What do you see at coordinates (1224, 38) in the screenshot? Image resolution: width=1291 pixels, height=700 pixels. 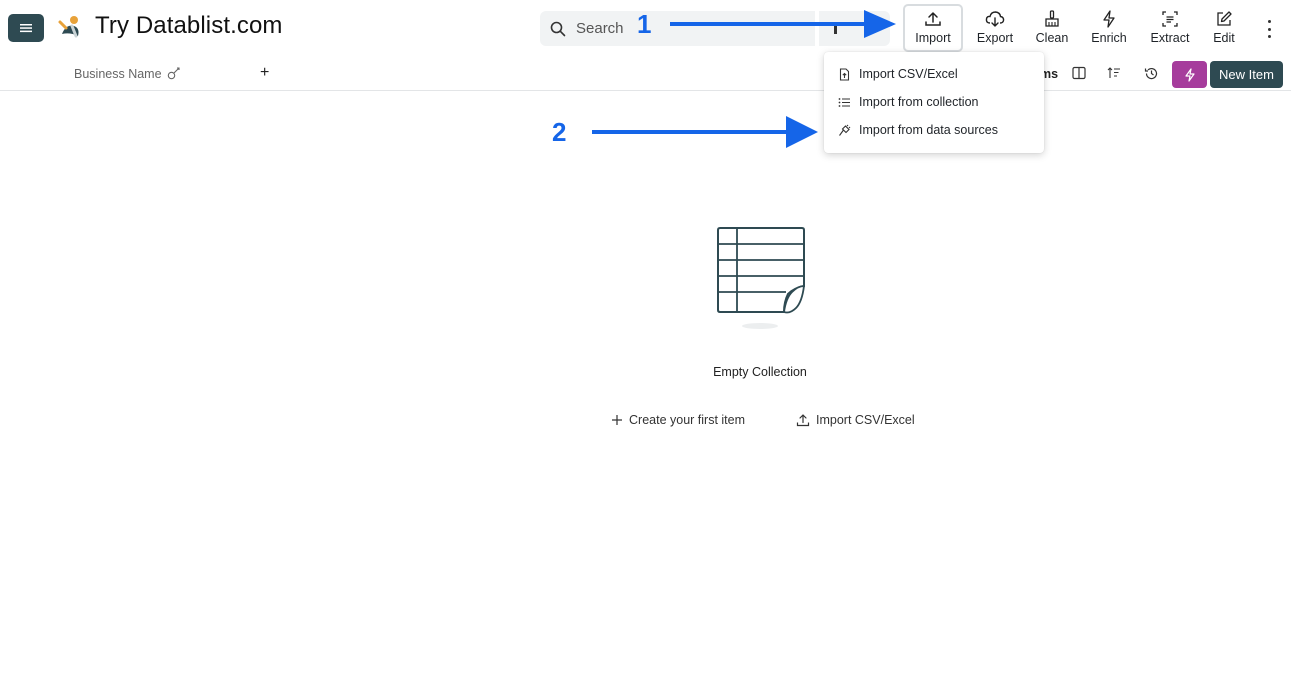 I see `edit-label: Edit` at bounding box center [1224, 38].